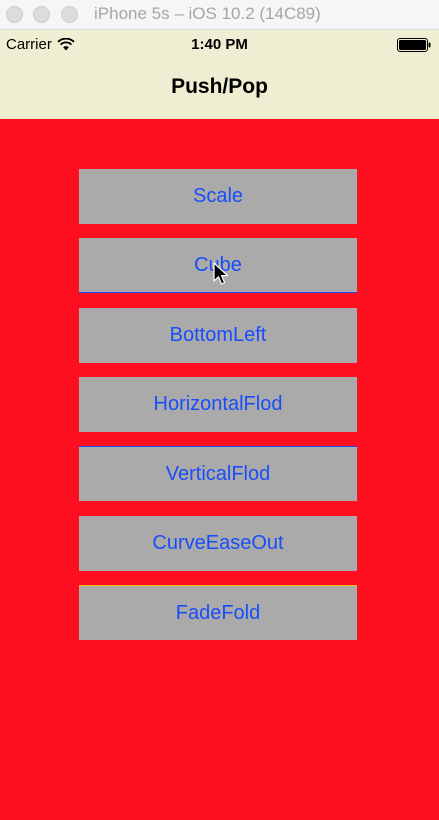  What do you see at coordinates (219, 86) in the screenshot?
I see `page-title: Push/Pop` at bounding box center [219, 86].